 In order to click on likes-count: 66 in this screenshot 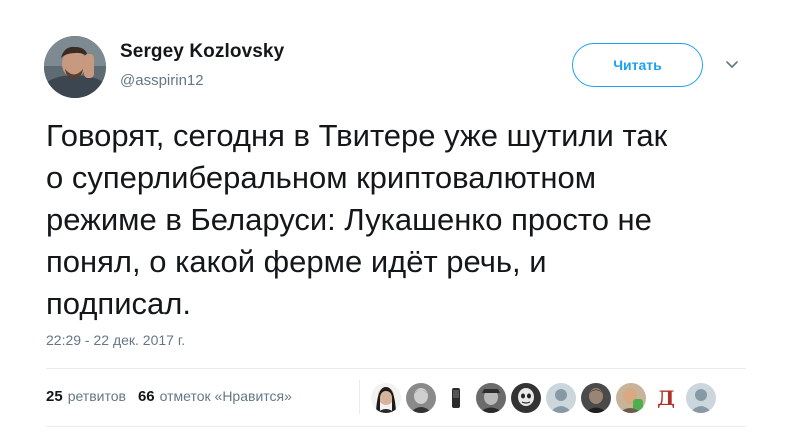, I will do `click(146, 396)`.